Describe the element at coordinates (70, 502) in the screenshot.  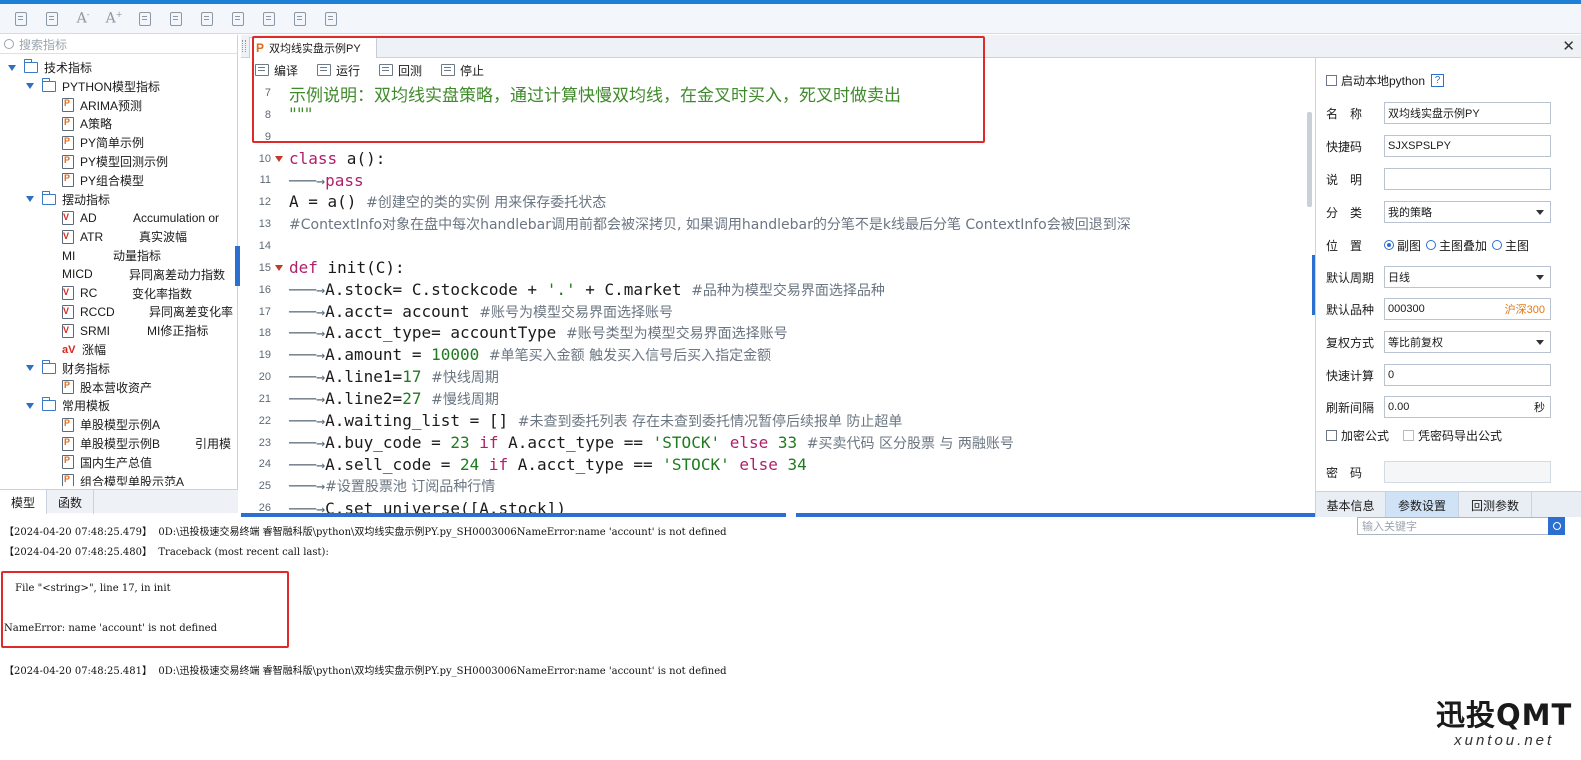
I see `tab-function: 函数` at that location.